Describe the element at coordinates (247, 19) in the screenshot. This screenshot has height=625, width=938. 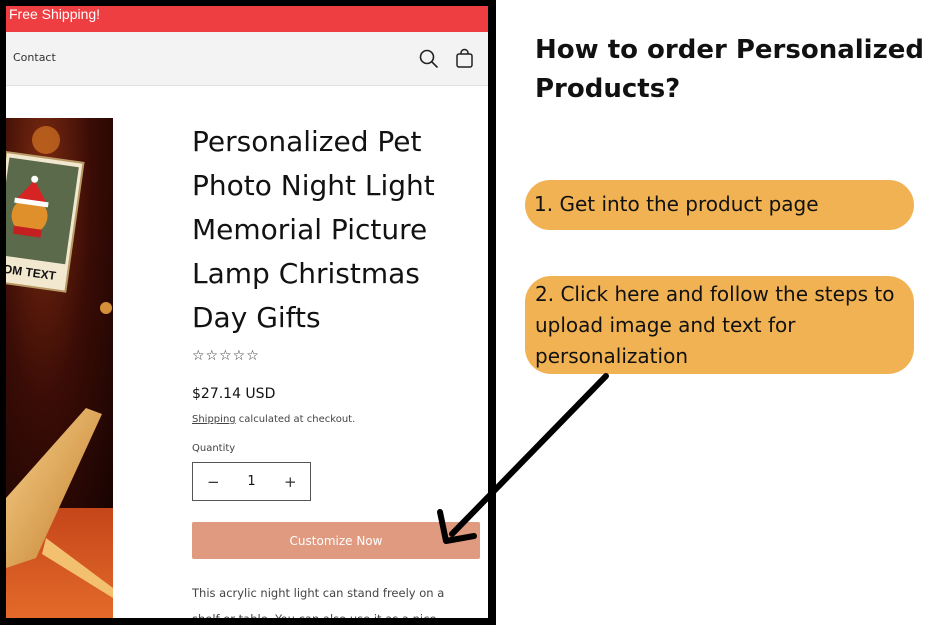
I see `announcement-bar: Free Shipping!` at that location.